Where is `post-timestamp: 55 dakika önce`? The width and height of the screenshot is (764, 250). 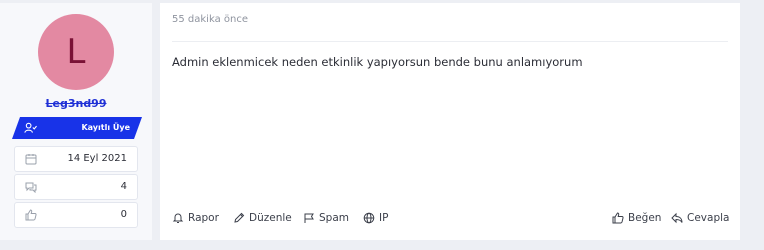
post-timestamp: 55 dakika önce is located at coordinates (210, 19).